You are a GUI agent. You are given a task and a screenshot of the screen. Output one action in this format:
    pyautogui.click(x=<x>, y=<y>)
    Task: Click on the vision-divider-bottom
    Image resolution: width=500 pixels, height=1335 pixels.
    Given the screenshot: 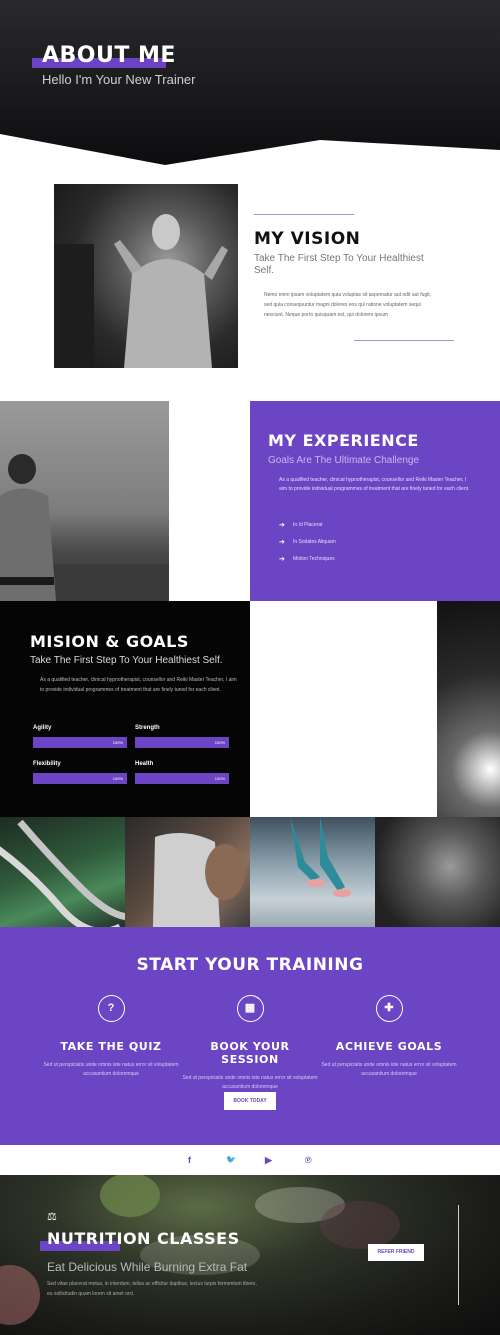 What is the action you would take?
    pyautogui.click(x=404, y=340)
    